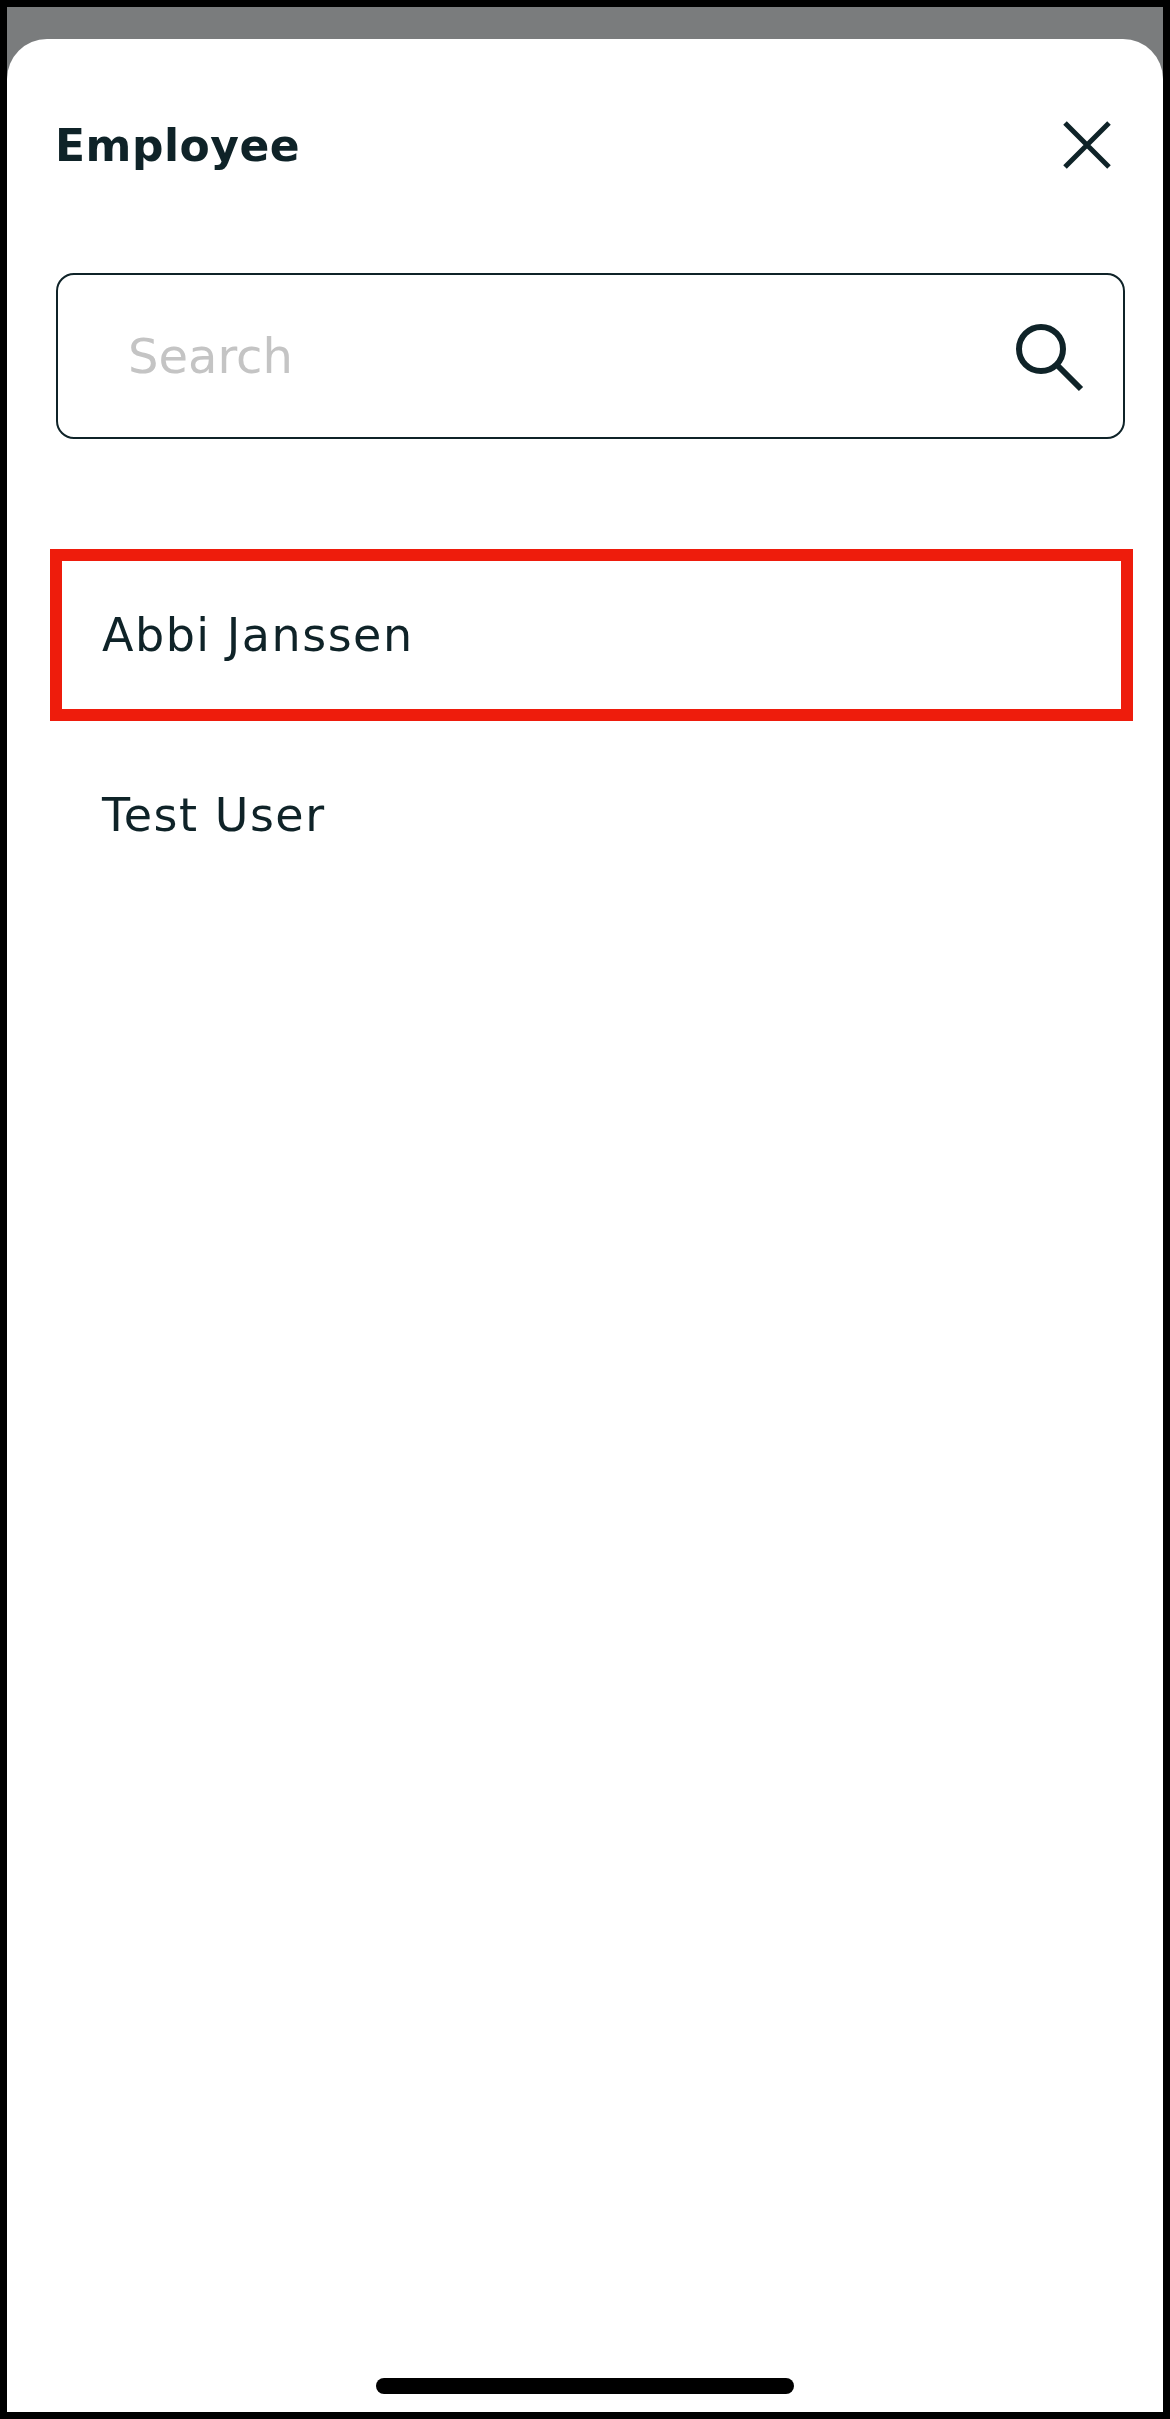 The height and width of the screenshot is (2419, 1170). Describe the element at coordinates (591, 635) in the screenshot. I see `employee-item: Abbi Janssen` at that location.